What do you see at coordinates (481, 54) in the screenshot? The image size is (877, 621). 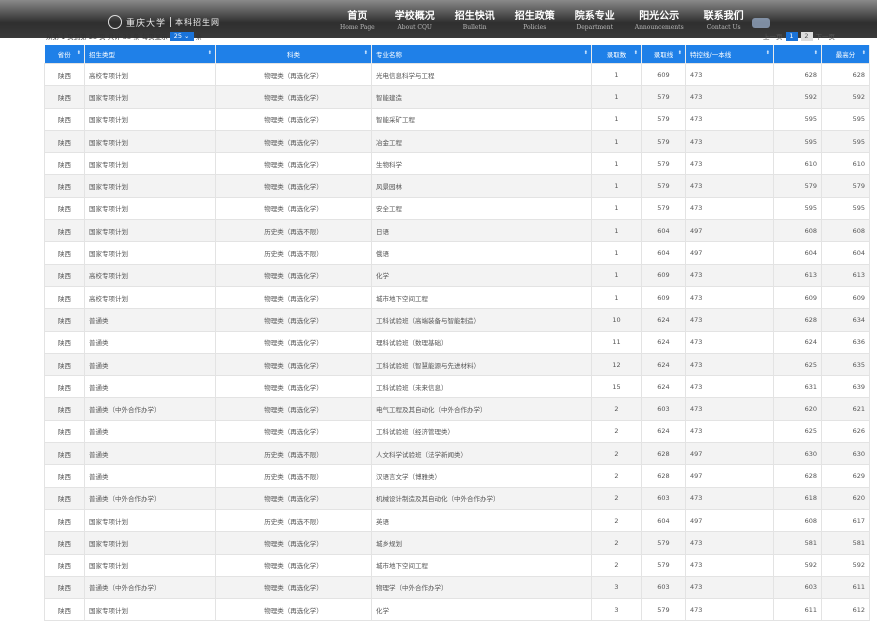 I see `col-header-major: 专业名称 ⬍` at bounding box center [481, 54].